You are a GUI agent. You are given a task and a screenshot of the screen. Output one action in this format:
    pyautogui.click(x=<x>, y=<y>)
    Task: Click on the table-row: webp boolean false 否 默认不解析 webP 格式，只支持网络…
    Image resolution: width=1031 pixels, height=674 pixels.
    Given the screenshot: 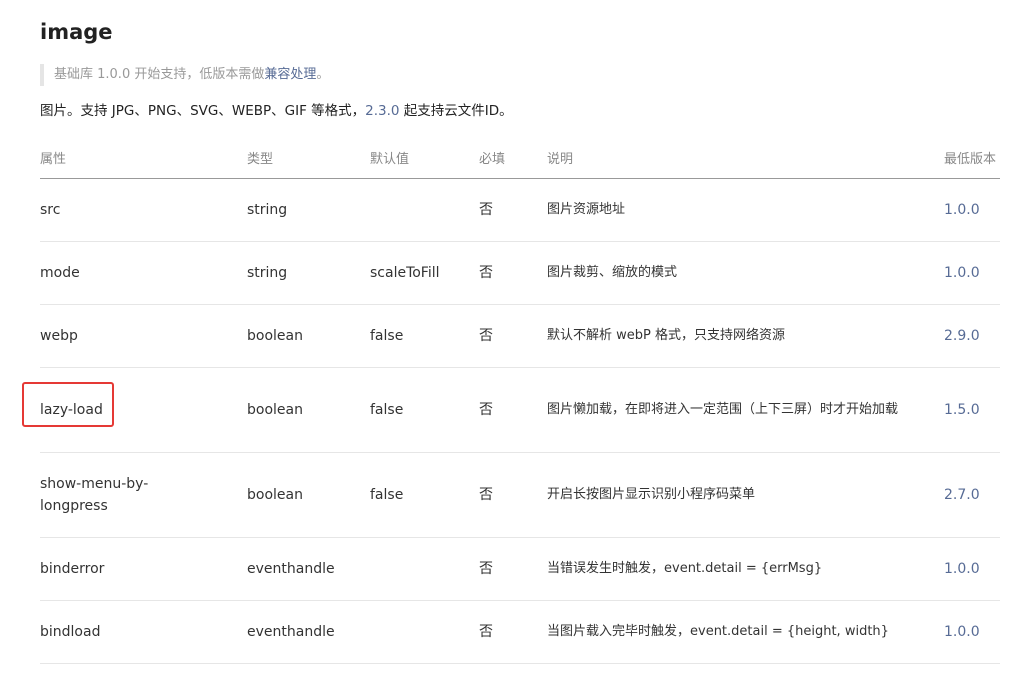 What is the action you would take?
    pyautogui.click(x=520, y=336)
    